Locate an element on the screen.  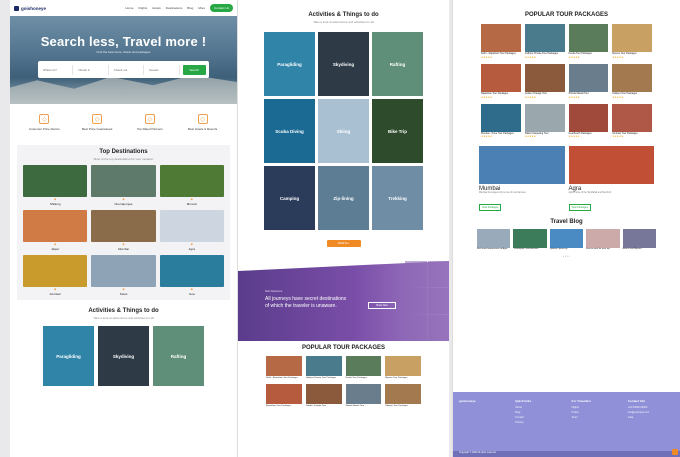
nav-link-home: Home is located at coordinates (129, 8).